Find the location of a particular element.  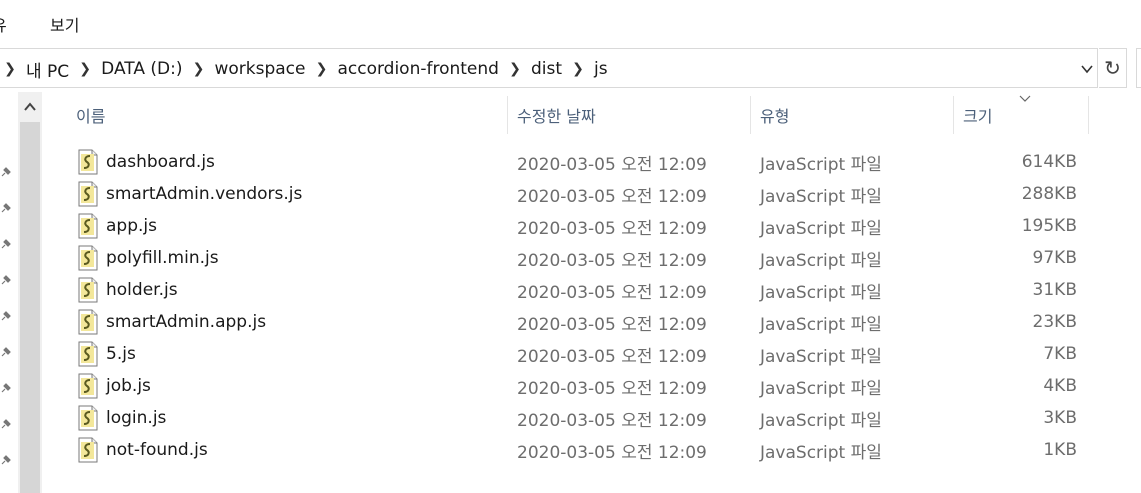

search-box is located at coordinates (1138, 68).